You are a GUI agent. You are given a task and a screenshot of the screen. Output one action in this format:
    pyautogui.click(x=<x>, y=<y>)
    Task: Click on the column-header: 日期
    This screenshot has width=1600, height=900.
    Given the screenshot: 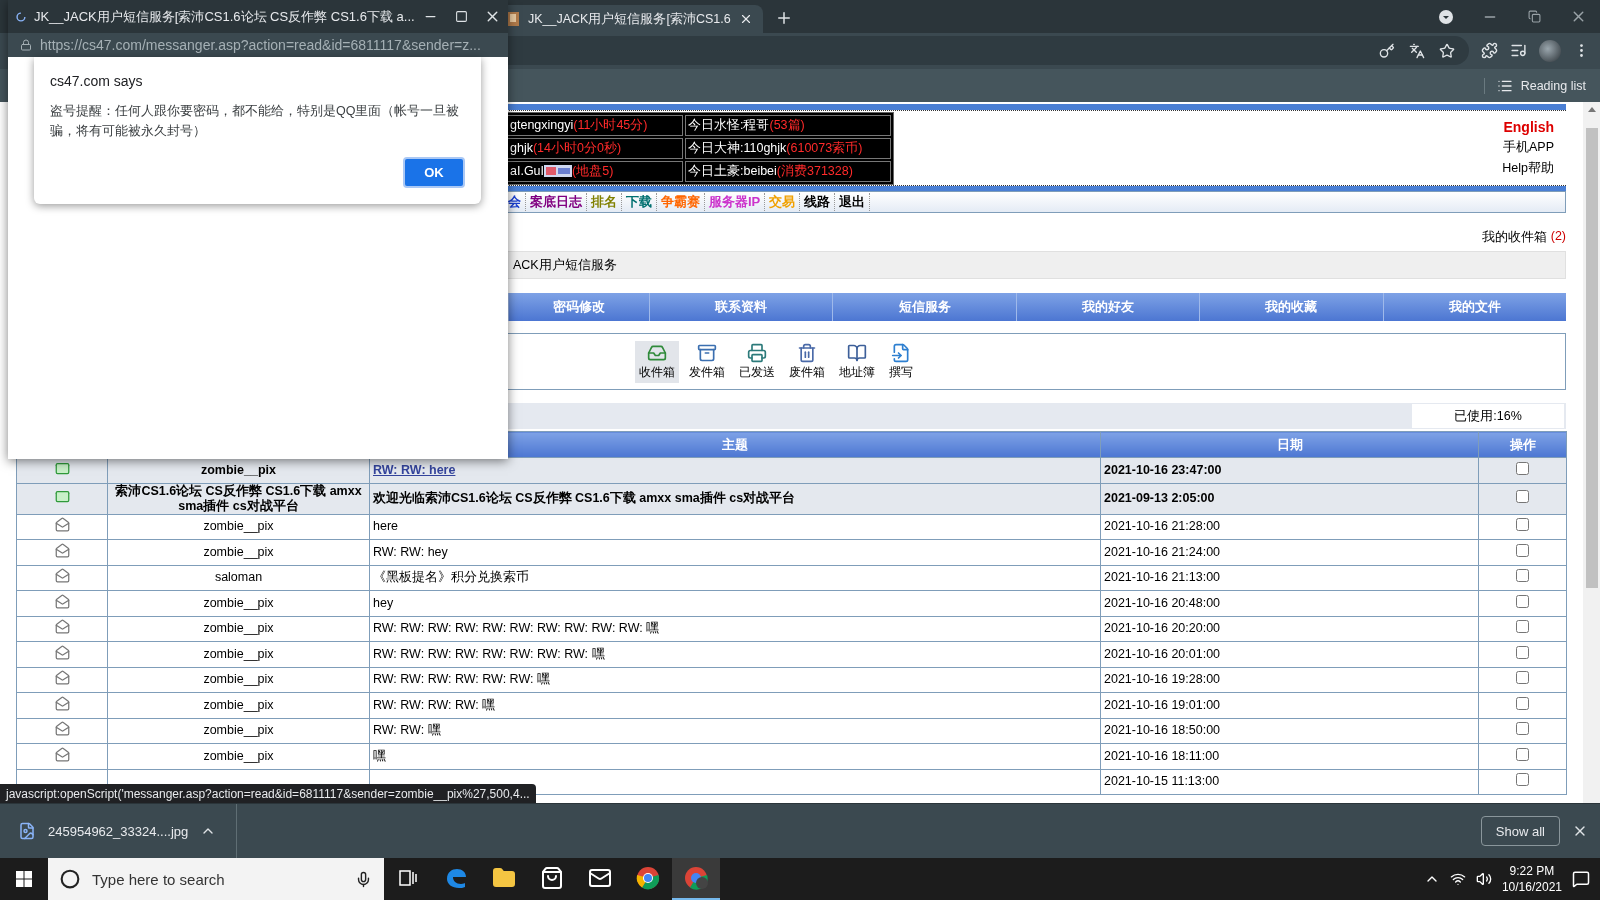 What is the action you would take?
    pyautogui.click(x=1289, y=444)
    